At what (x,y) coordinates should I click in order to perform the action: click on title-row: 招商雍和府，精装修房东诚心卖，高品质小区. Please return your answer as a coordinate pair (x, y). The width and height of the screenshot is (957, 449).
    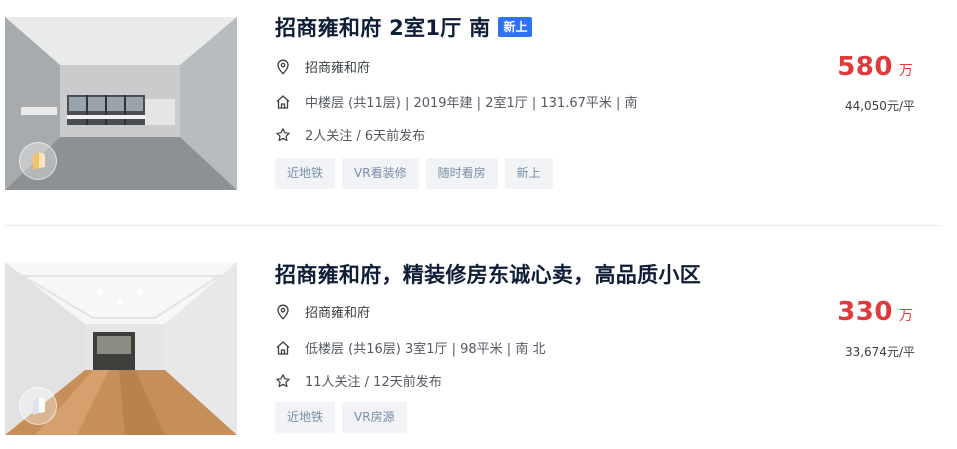
    Looking at the image, I should click on (488, 274).